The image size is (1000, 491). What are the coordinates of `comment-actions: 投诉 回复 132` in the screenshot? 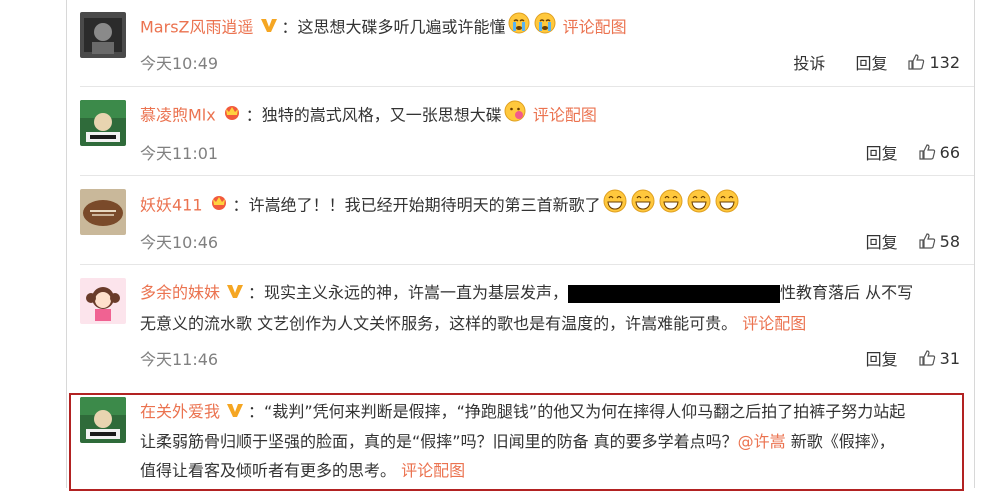 It's located at (861, 62).